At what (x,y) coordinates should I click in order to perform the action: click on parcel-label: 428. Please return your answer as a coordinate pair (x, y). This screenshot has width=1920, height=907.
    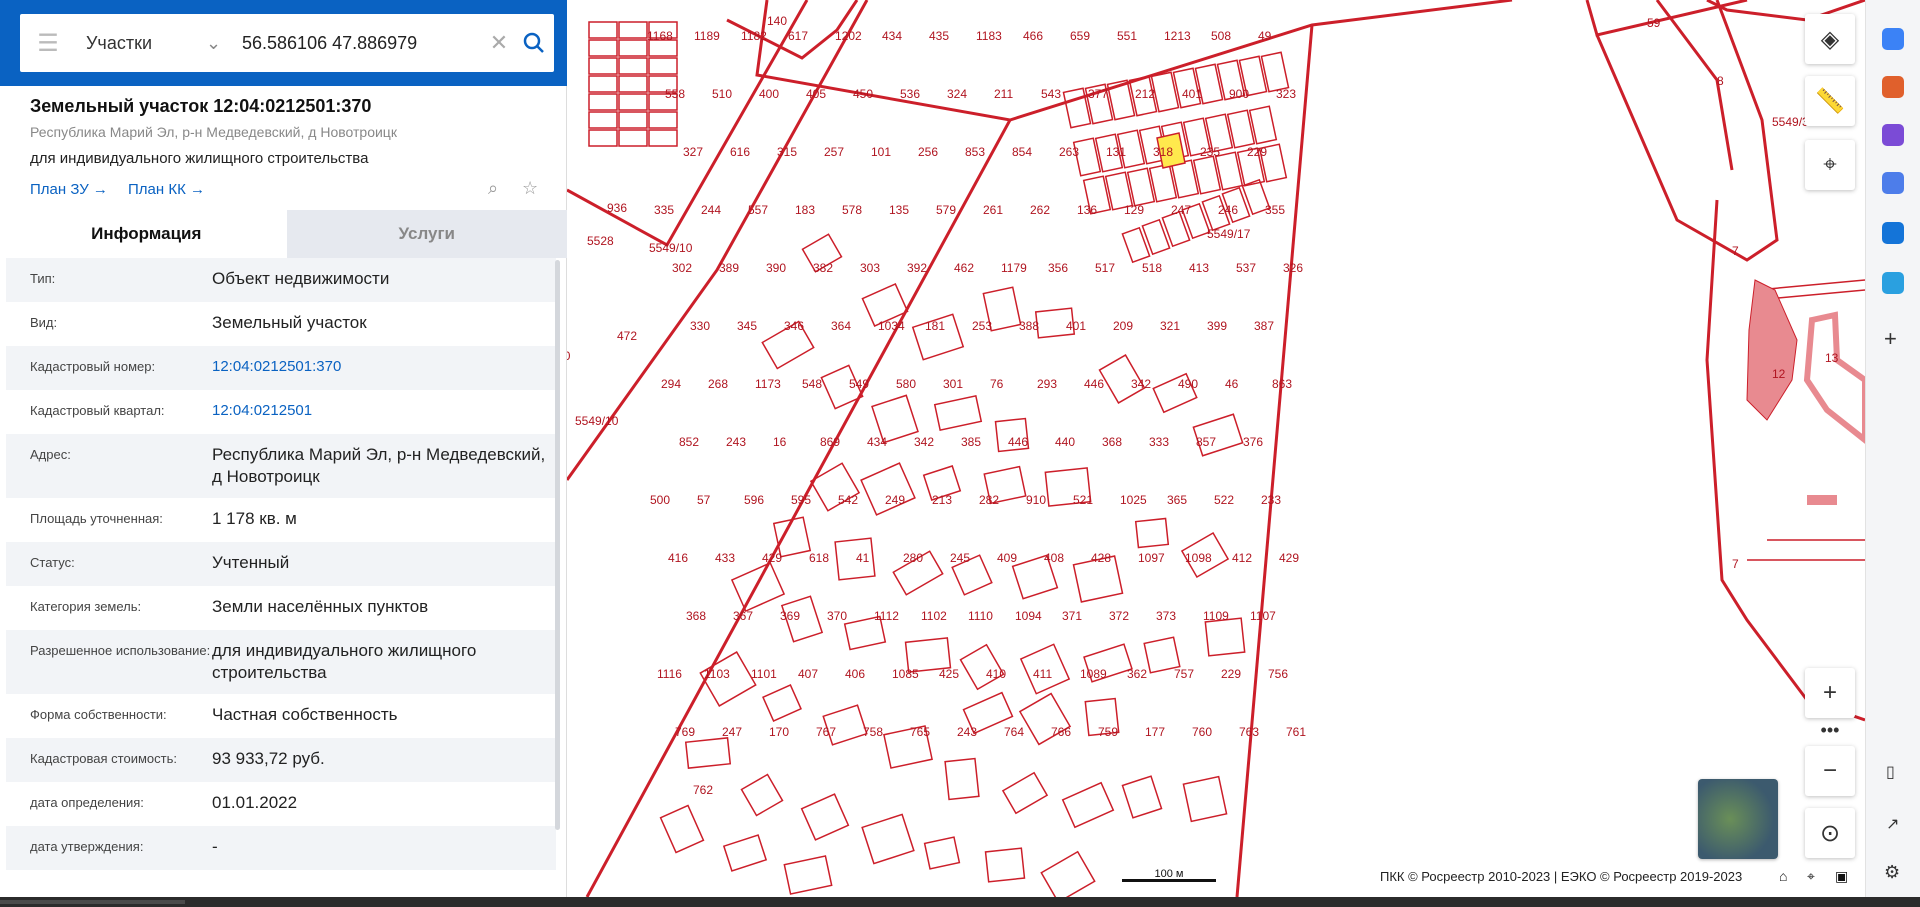
    Looking at the image, I should click on (1101, 558).